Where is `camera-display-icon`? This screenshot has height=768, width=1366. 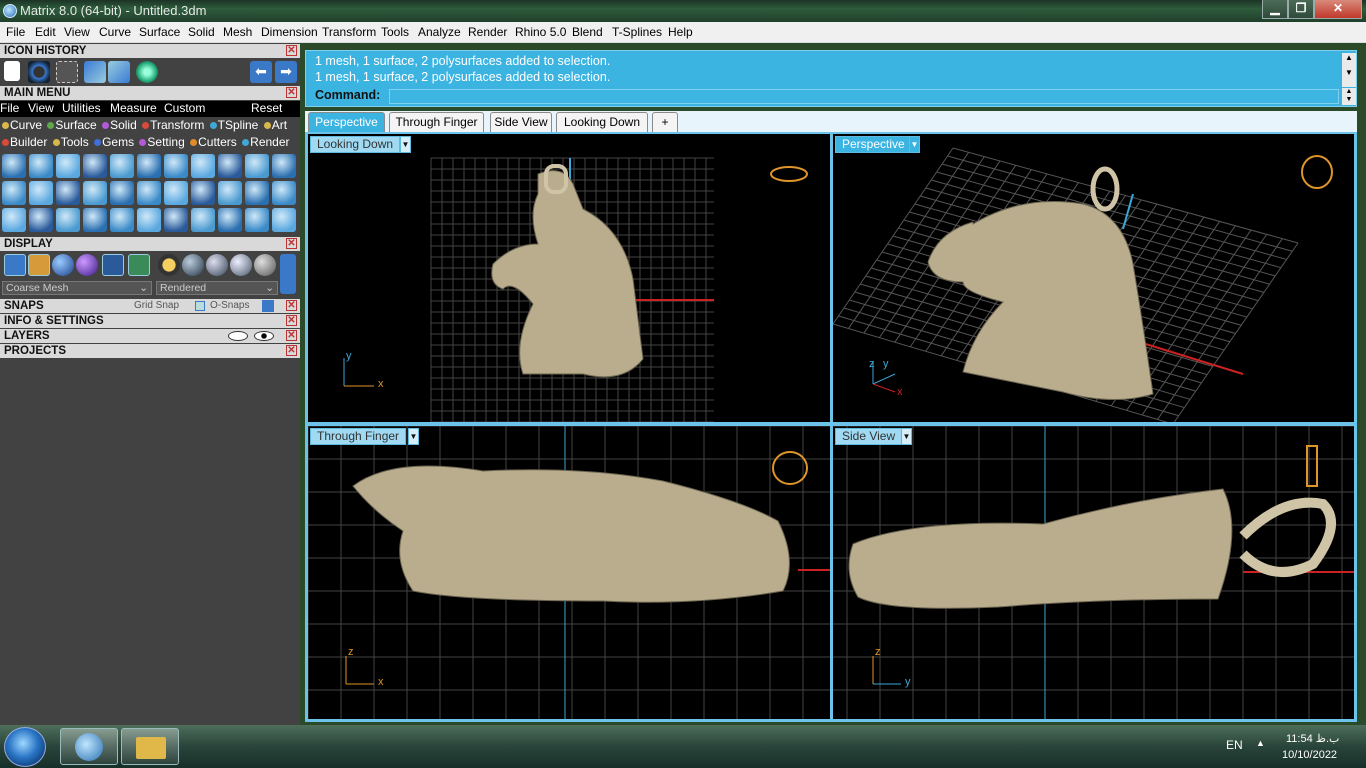 camera-display-icon is located at coordinates (113, 265).